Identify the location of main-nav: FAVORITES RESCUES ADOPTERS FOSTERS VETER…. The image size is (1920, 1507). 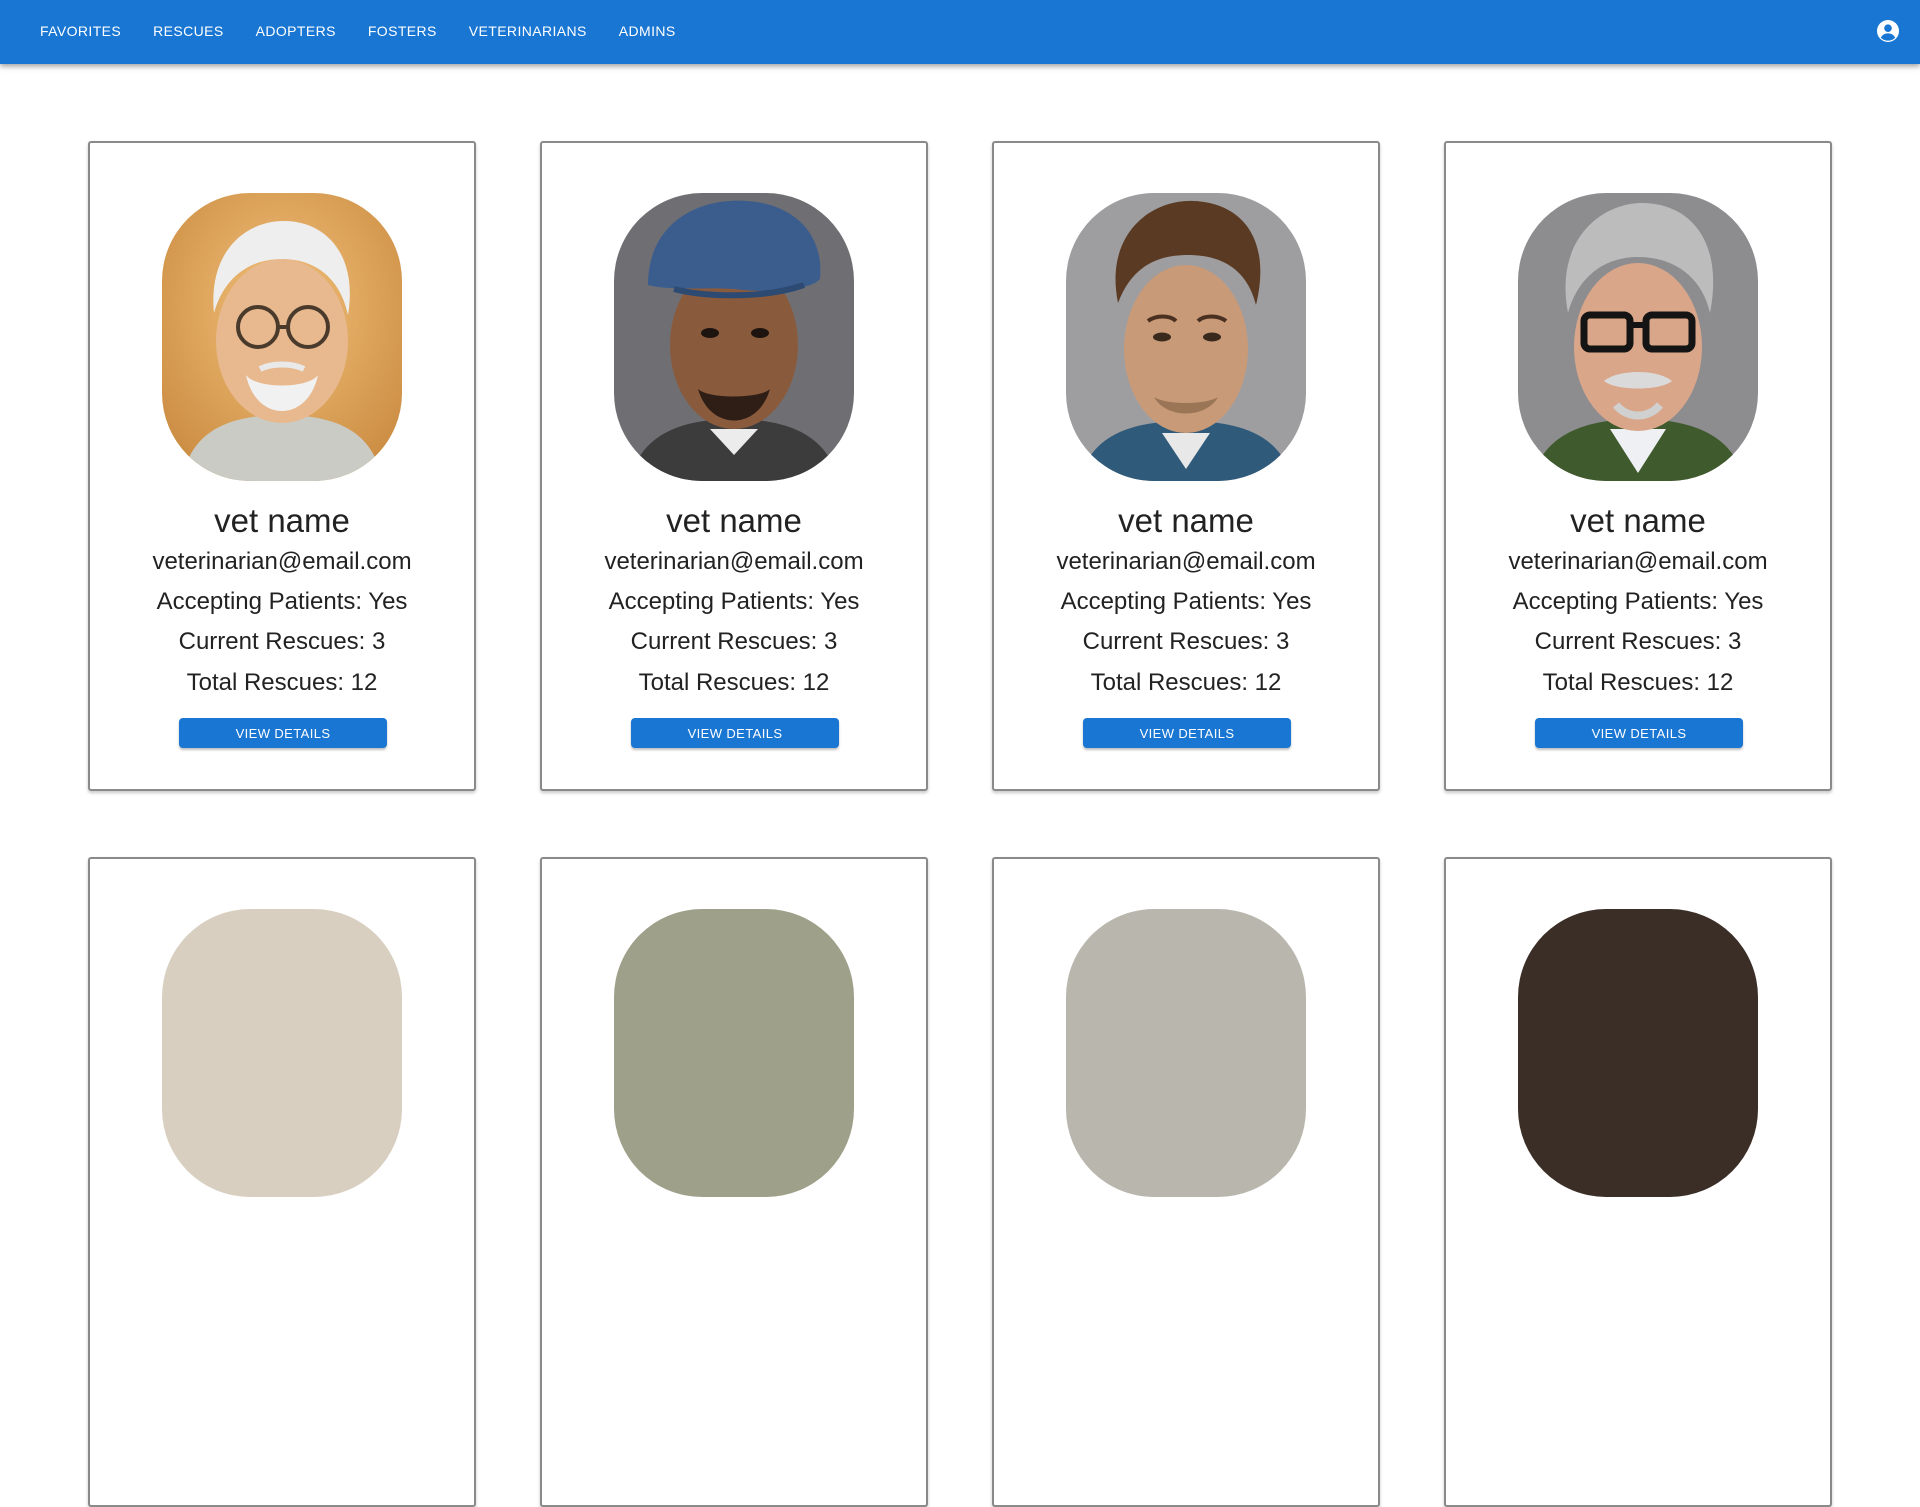
(362, 31).